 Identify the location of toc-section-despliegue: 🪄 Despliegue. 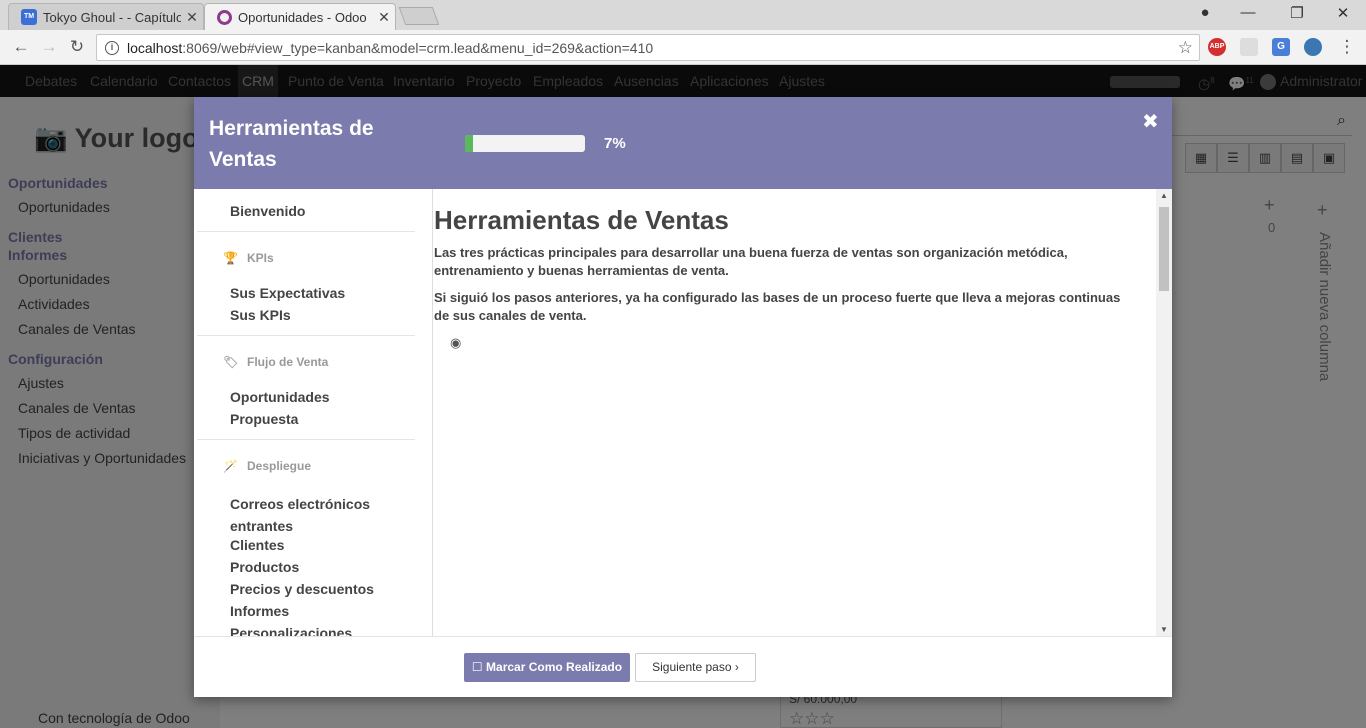
(267, 466).